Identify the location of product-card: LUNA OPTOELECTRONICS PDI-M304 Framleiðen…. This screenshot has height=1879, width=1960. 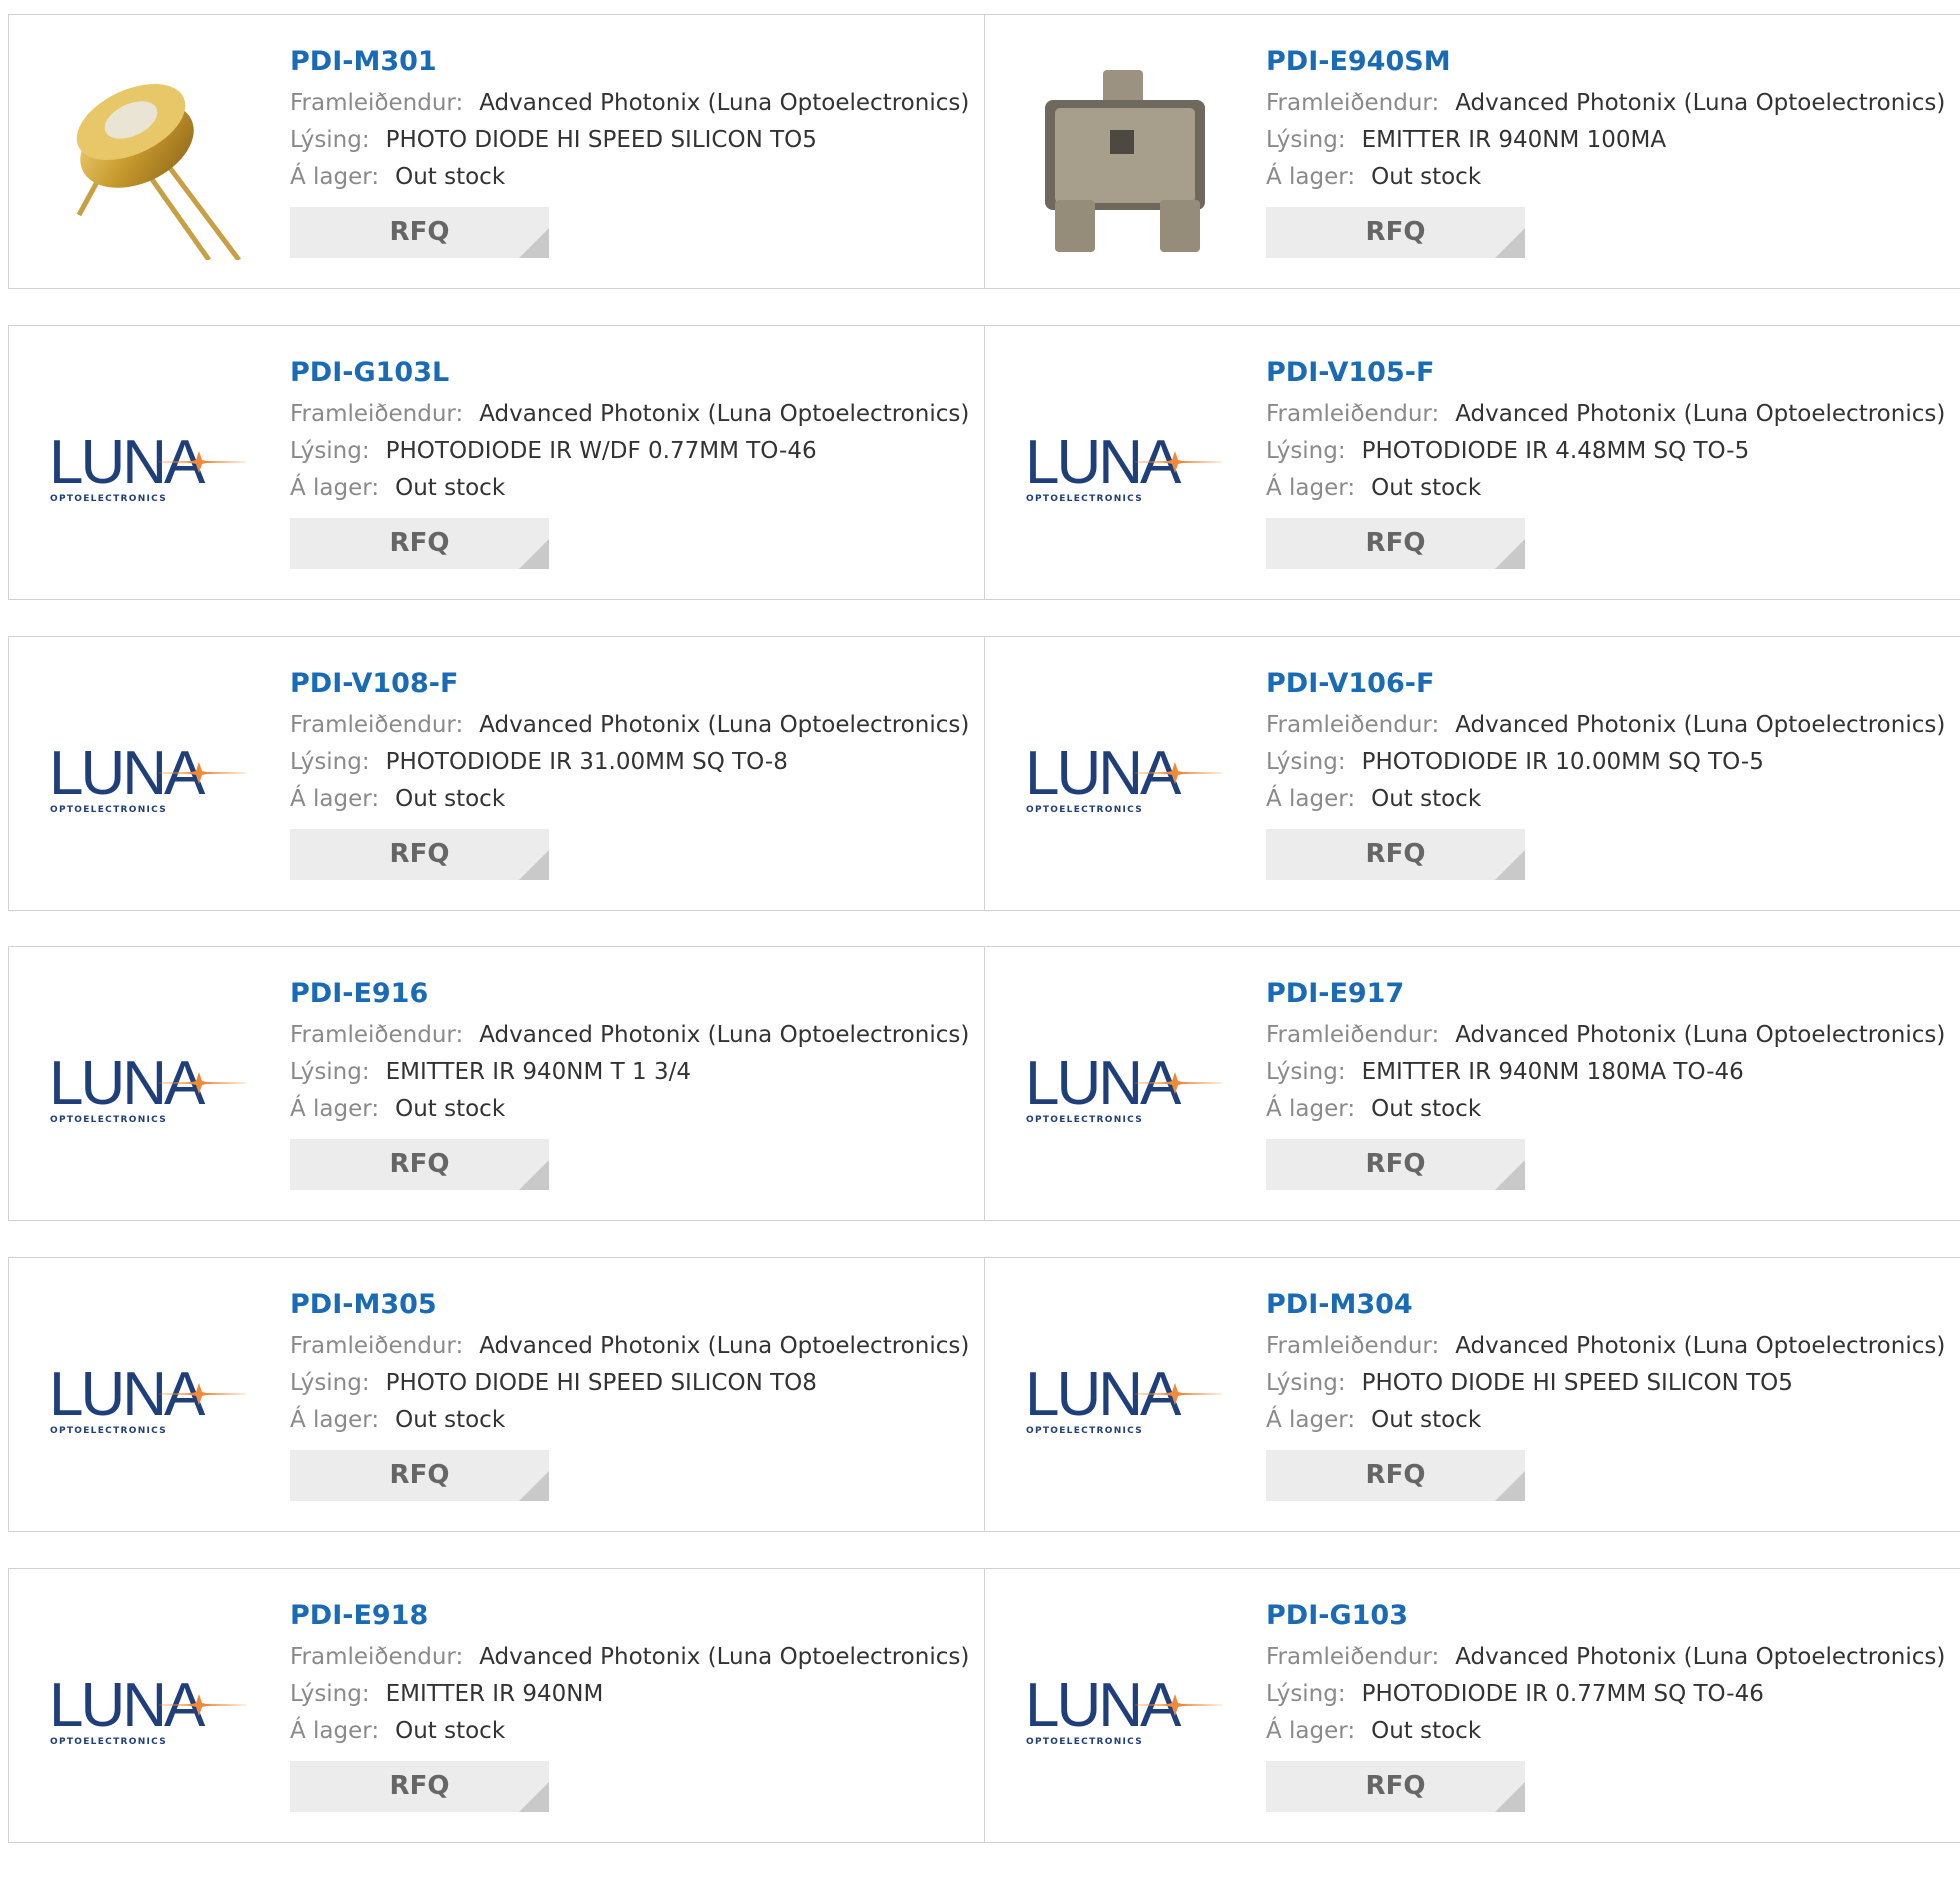
(1472, 1394).